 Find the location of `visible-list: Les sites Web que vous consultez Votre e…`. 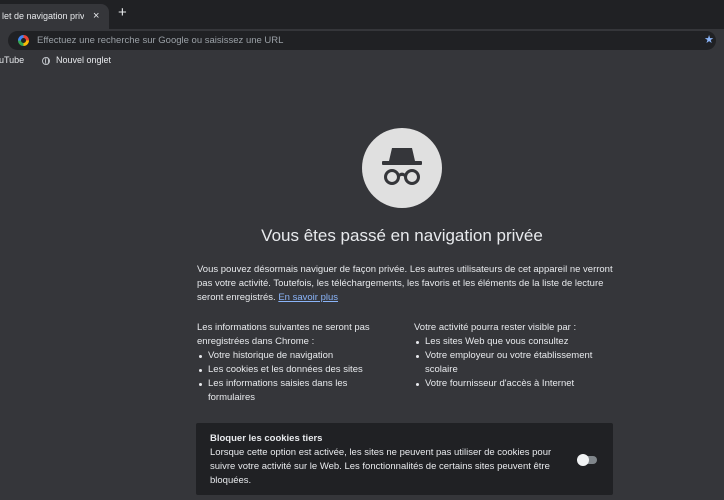

visible-list: Les sites Web que vous consultez Votre e… is located at coordinates (516, 363).